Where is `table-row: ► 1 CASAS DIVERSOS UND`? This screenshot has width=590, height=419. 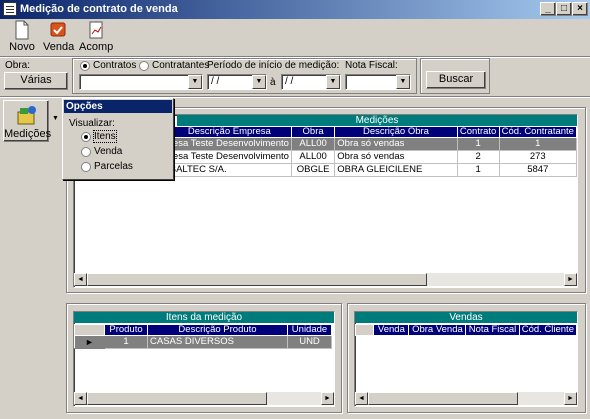 table-row: ► 1 CASAS DIVERSOS UND is located at coordinates (203, 342).